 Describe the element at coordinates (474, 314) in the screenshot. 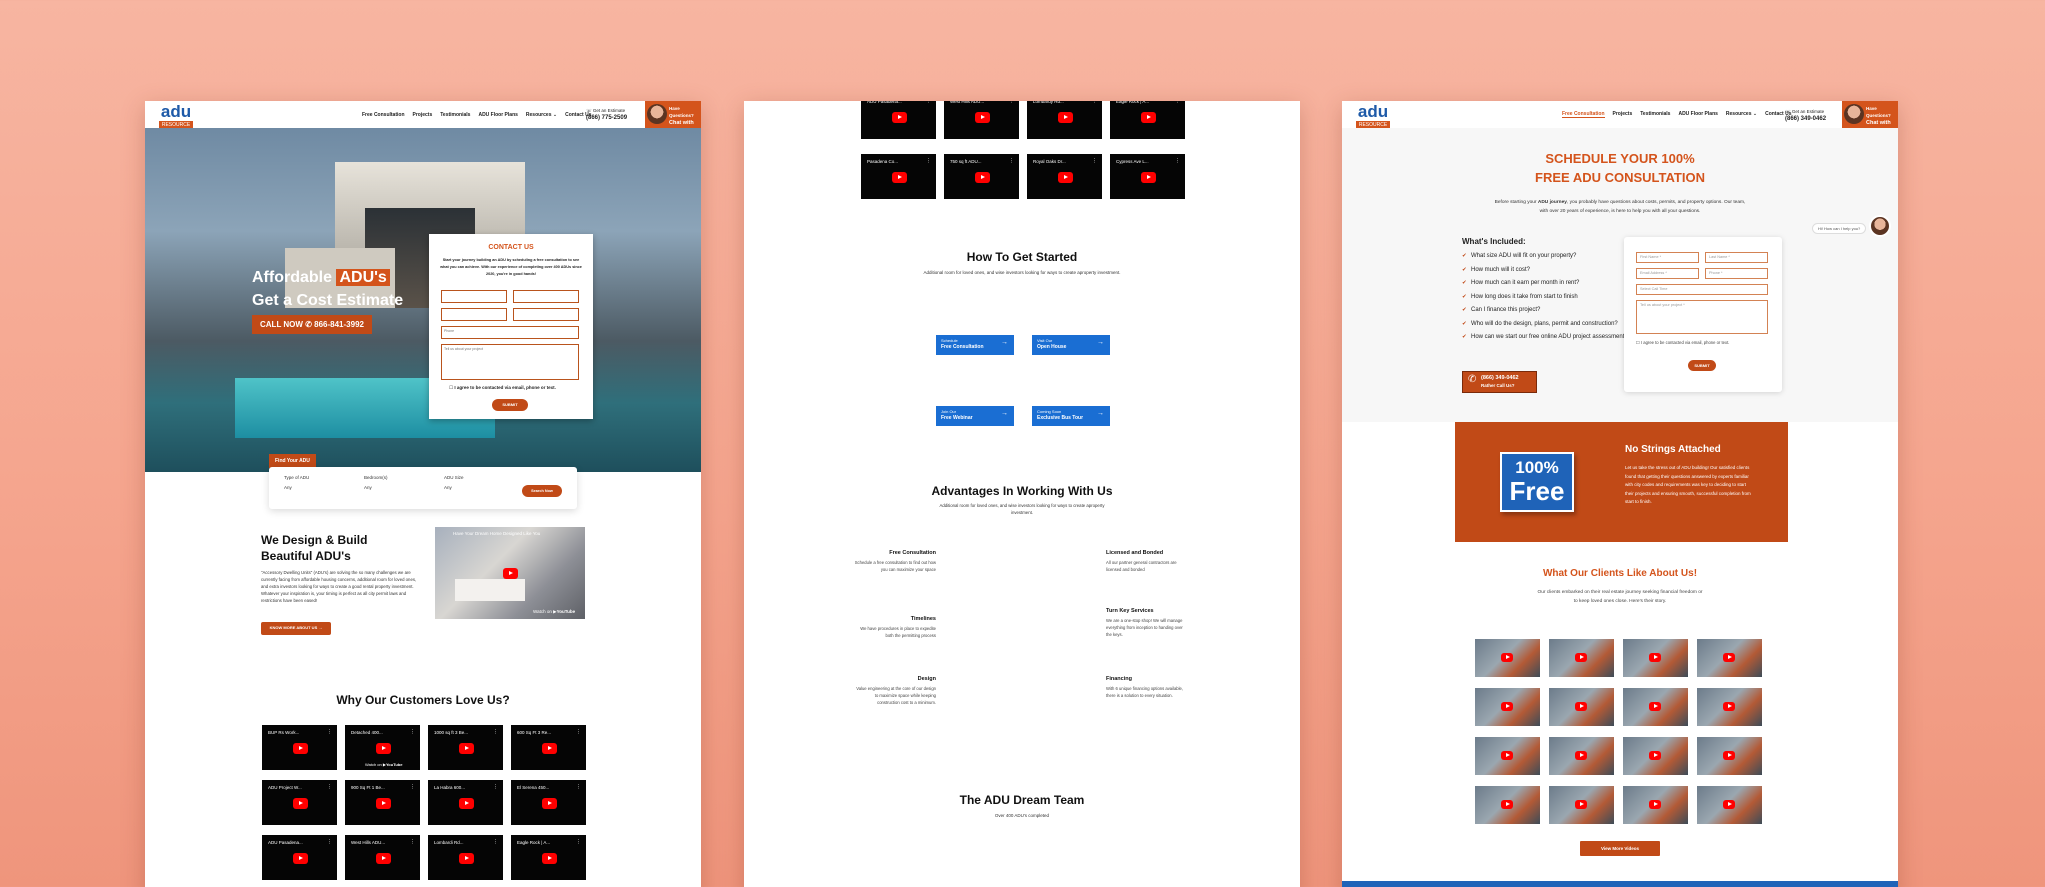

I see `email-input` at that location.